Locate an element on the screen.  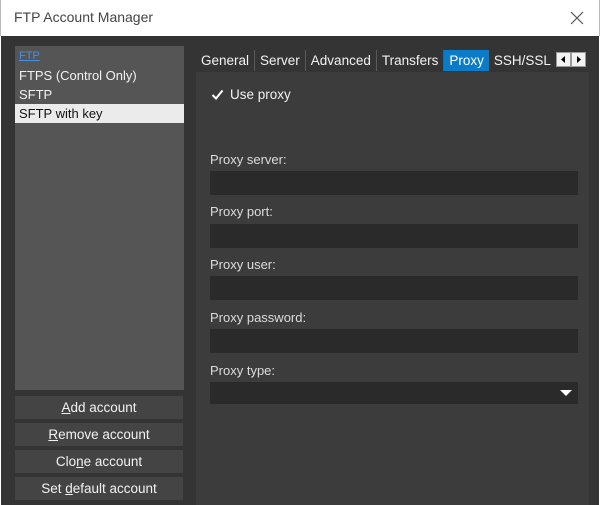
tab-general: General is located at coordinates (226, 60).